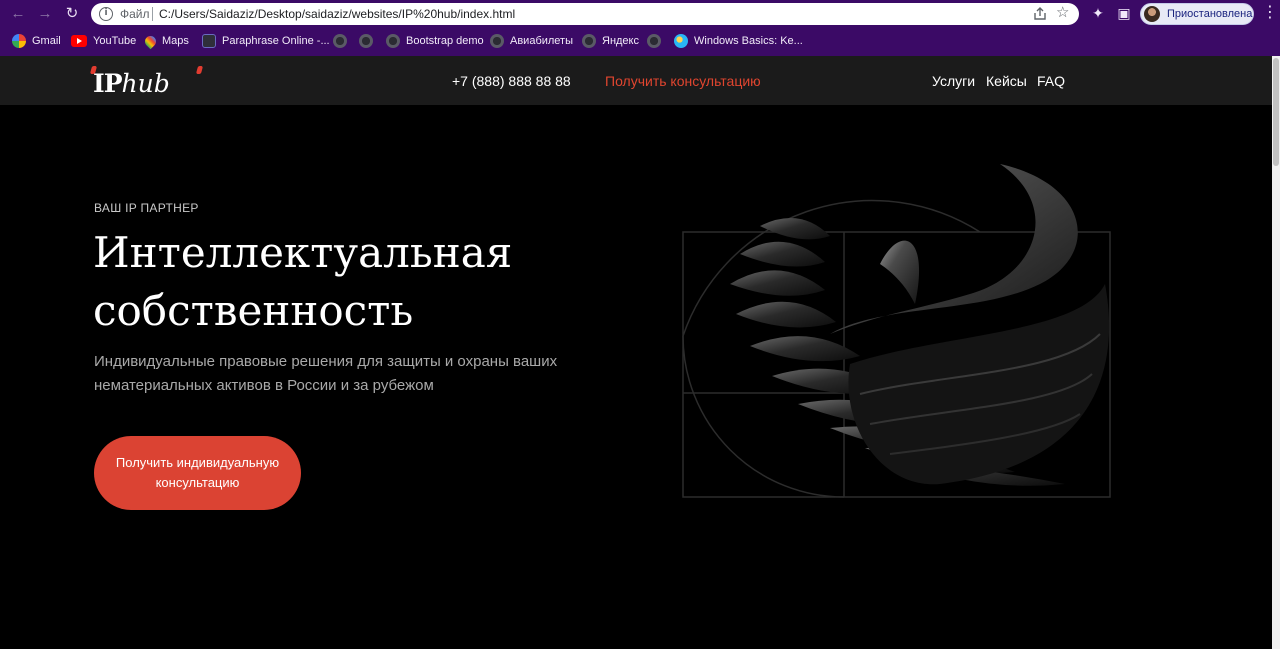  I want to click on windows-basics-icon, so click(681, 41).